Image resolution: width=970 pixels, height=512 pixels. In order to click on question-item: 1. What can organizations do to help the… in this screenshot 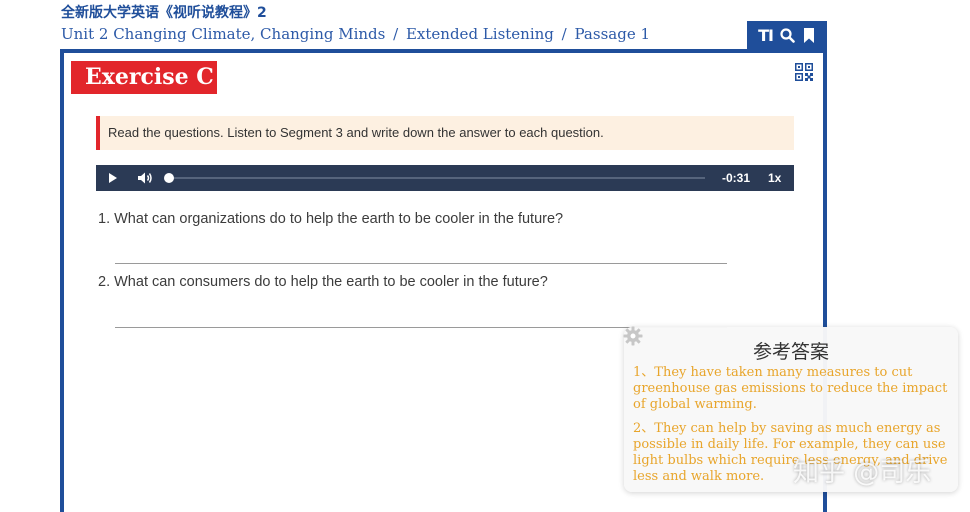, I will do `click(330, 219)`.